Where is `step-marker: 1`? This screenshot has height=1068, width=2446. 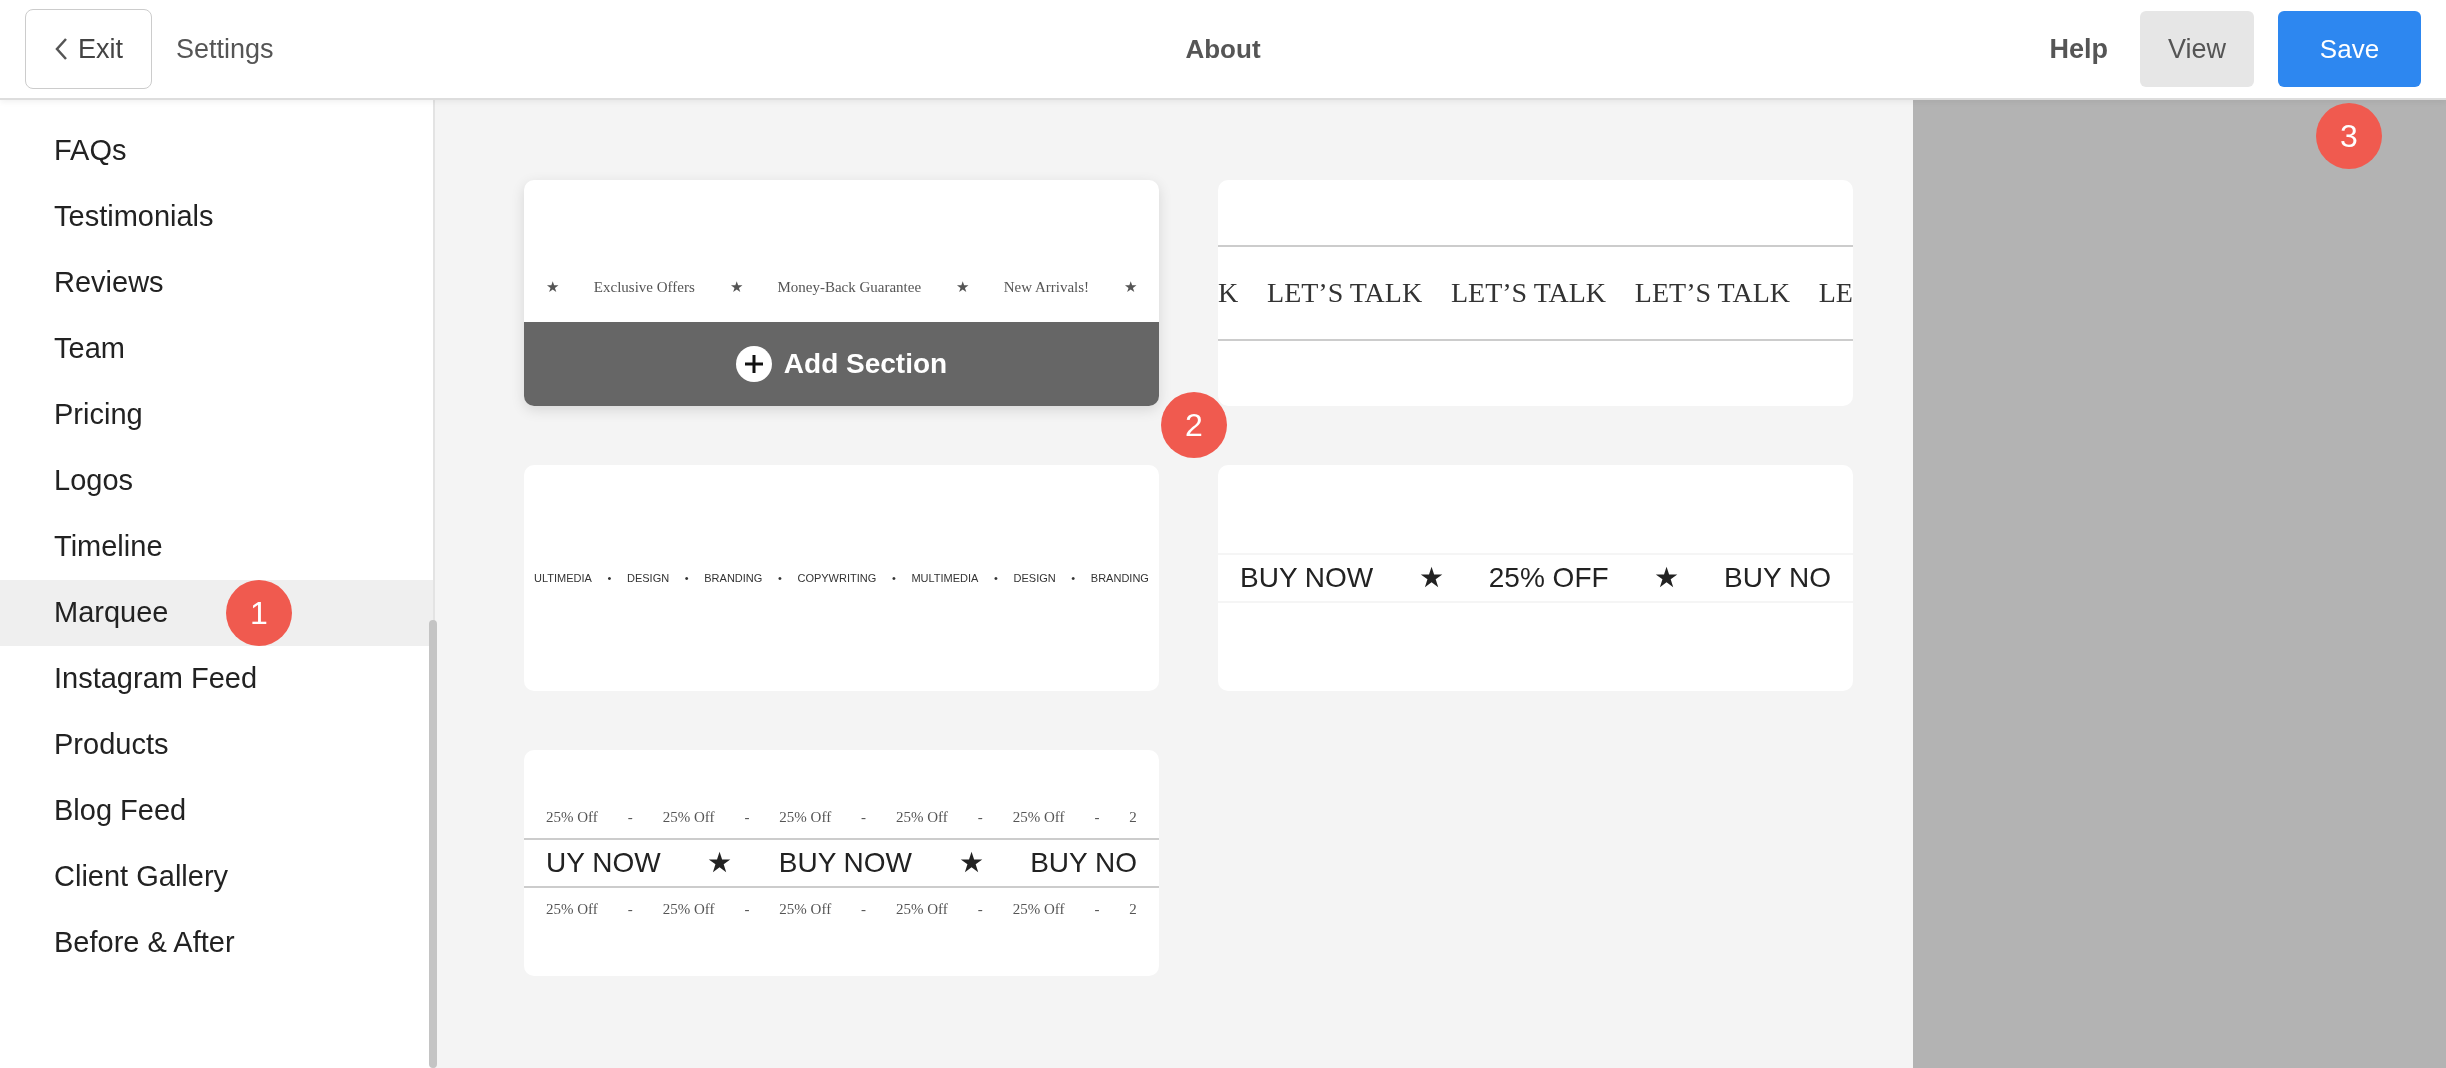 step-marker: 1 is located at coordinates (259, 613).